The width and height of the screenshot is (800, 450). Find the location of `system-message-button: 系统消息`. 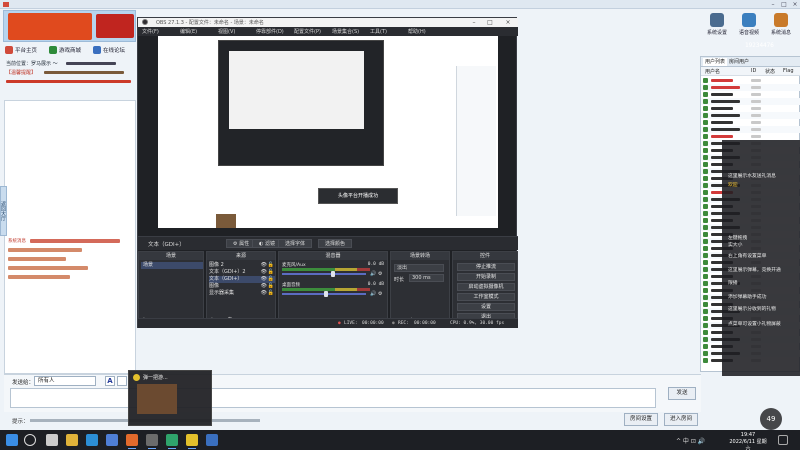

system-message-button: 系统消息 is located at coordinates (781, 24).